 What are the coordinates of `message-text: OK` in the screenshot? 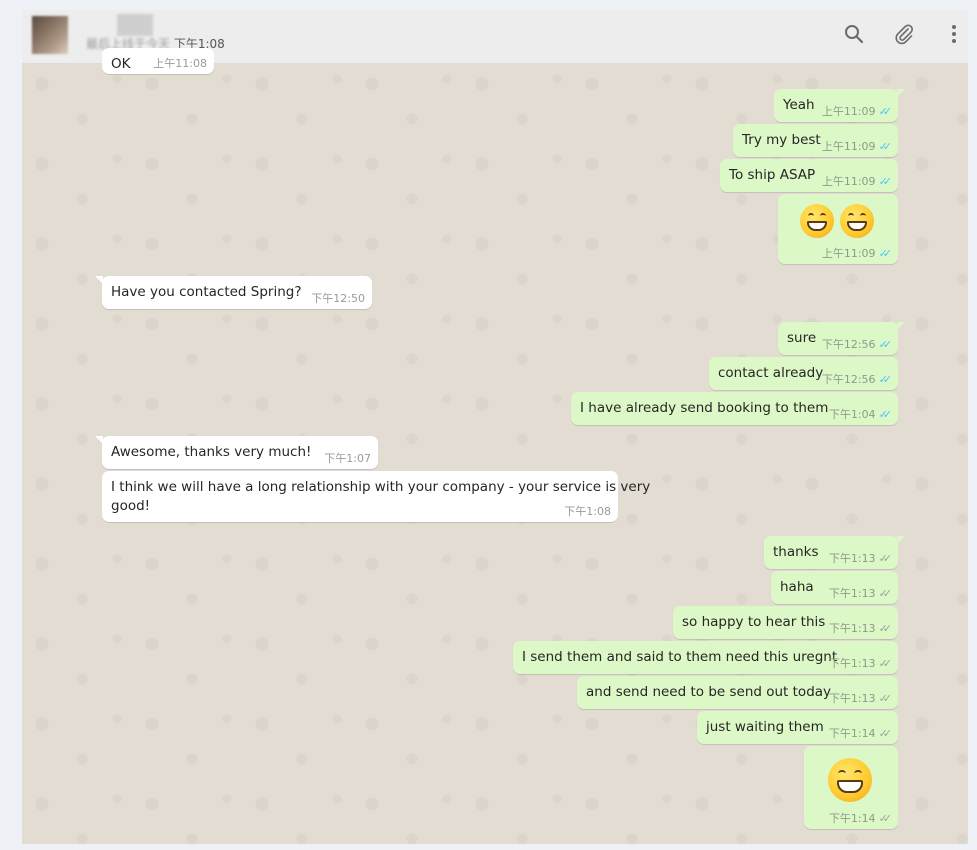 It's located at (121, 64).